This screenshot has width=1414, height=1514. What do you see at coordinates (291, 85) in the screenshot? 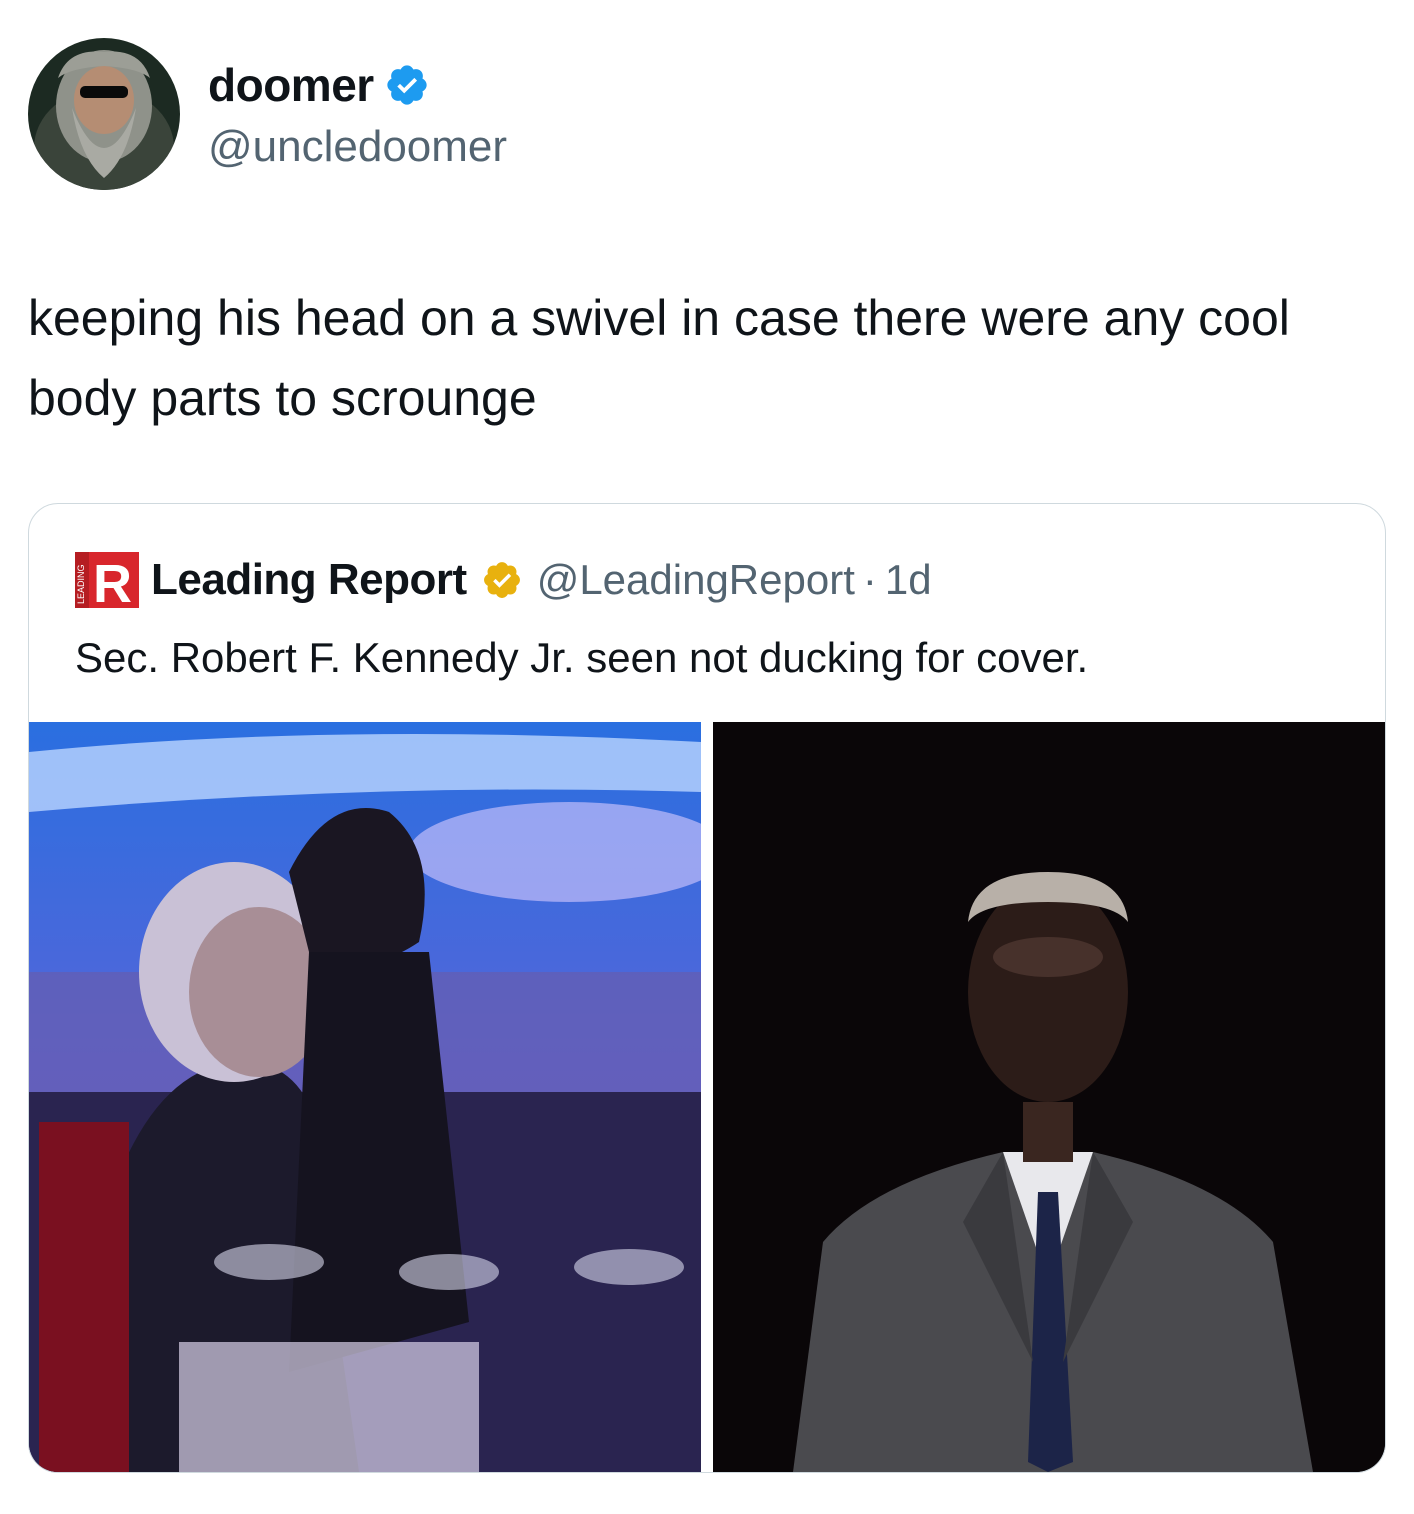
I see `author-display-name: doomer` at bounding box center [291, 85].